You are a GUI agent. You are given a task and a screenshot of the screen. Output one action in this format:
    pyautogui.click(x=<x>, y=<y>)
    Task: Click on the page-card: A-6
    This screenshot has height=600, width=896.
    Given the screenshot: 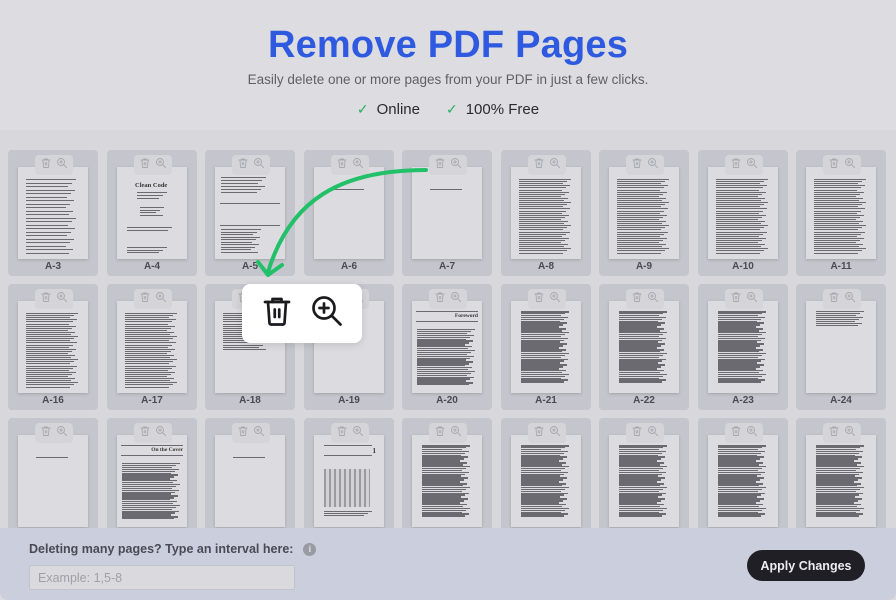 What is the action you would take?
    pyautogui.click(x=349, y=213)
    